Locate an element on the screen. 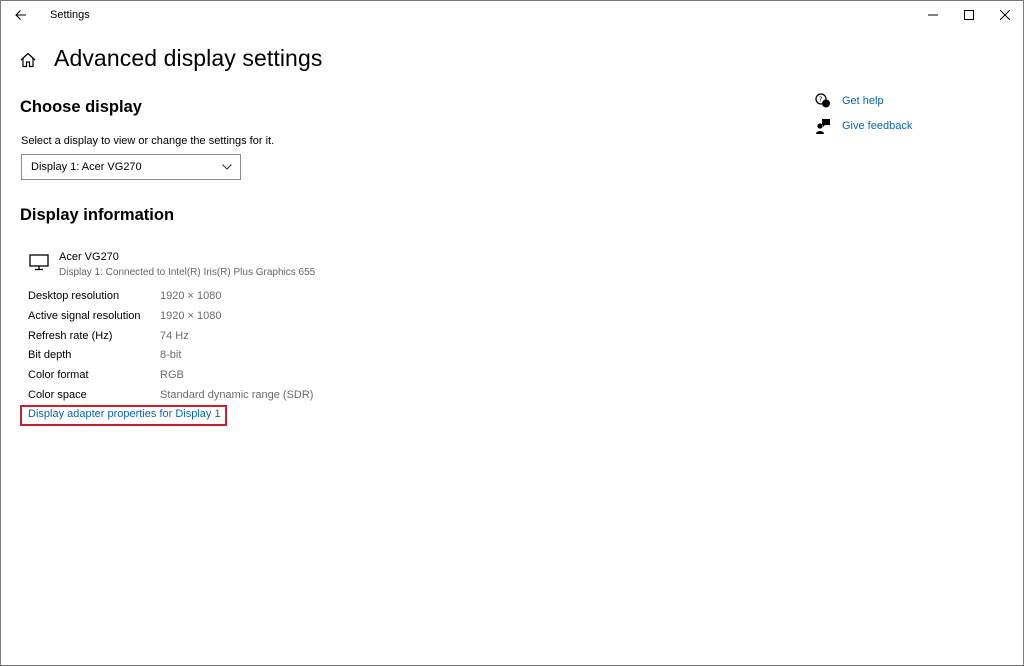  home-button is located at coordinates (29, 61).